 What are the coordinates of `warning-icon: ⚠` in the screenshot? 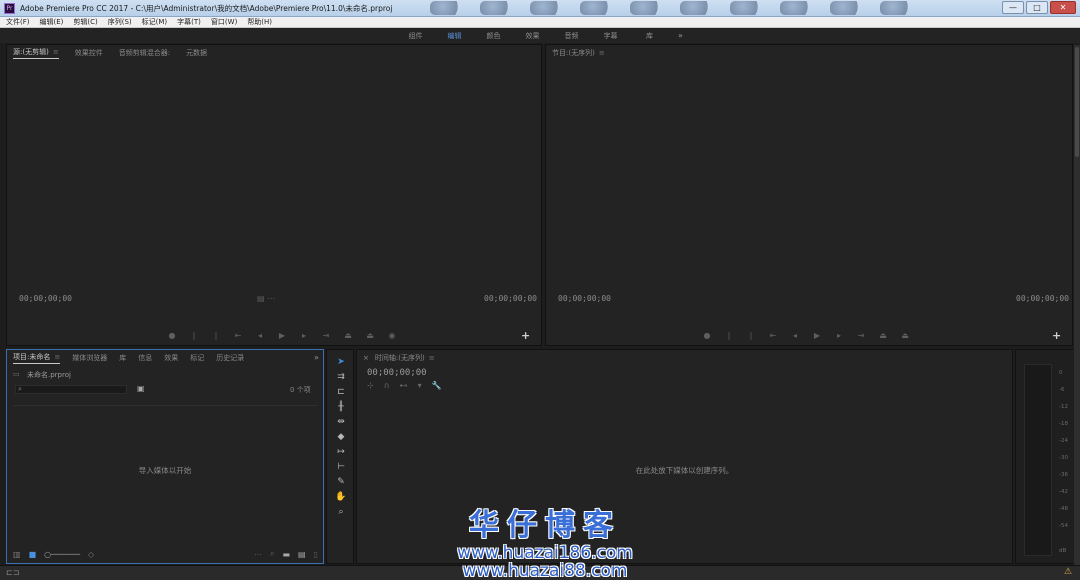 It's located at (1068, 572).